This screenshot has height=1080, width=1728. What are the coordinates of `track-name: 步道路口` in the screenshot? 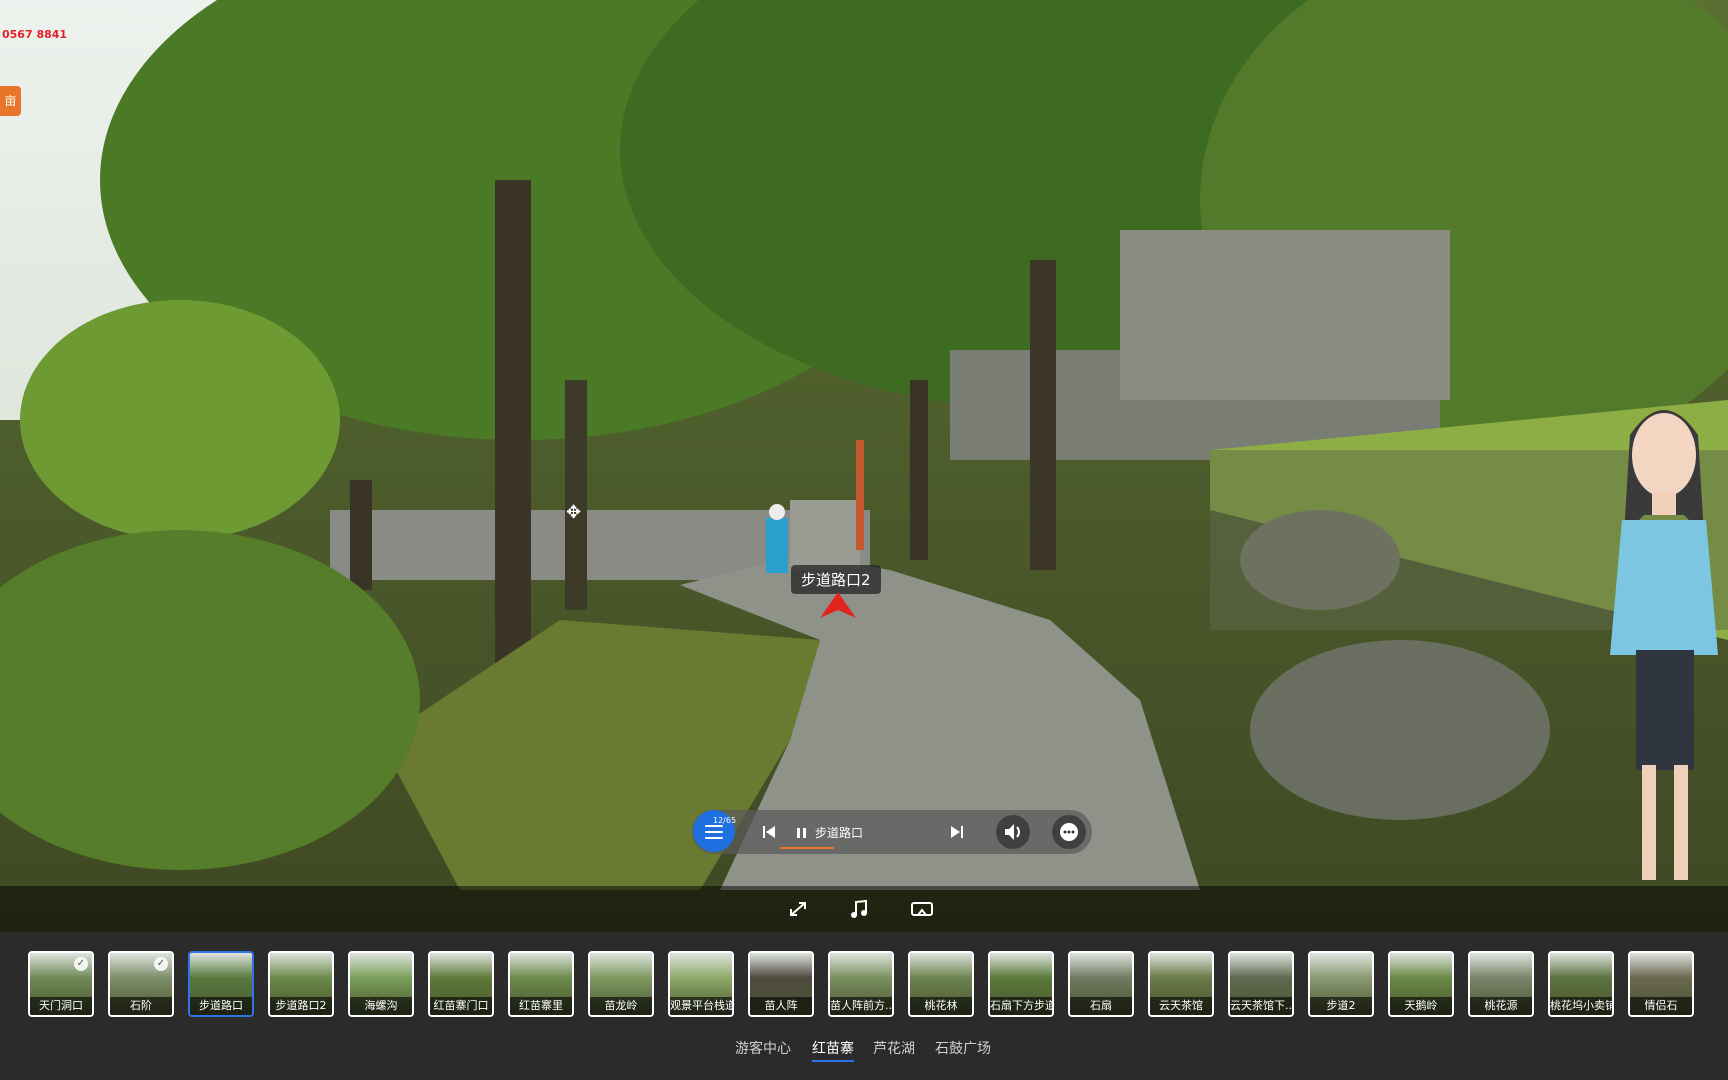 It's located at (839, 833).